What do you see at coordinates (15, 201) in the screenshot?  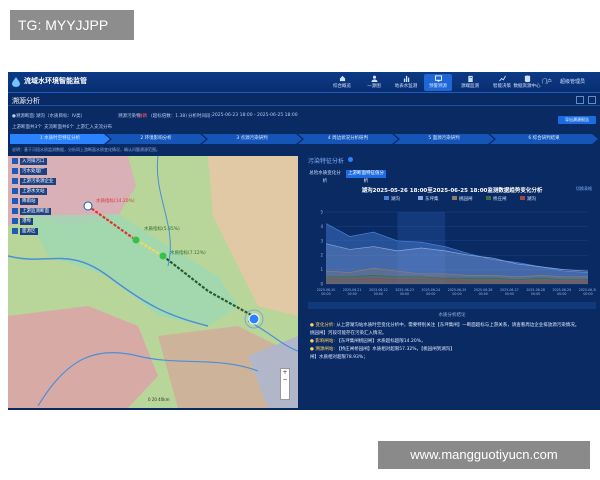 I see `rain-icon` at bounding box center [15, 201].